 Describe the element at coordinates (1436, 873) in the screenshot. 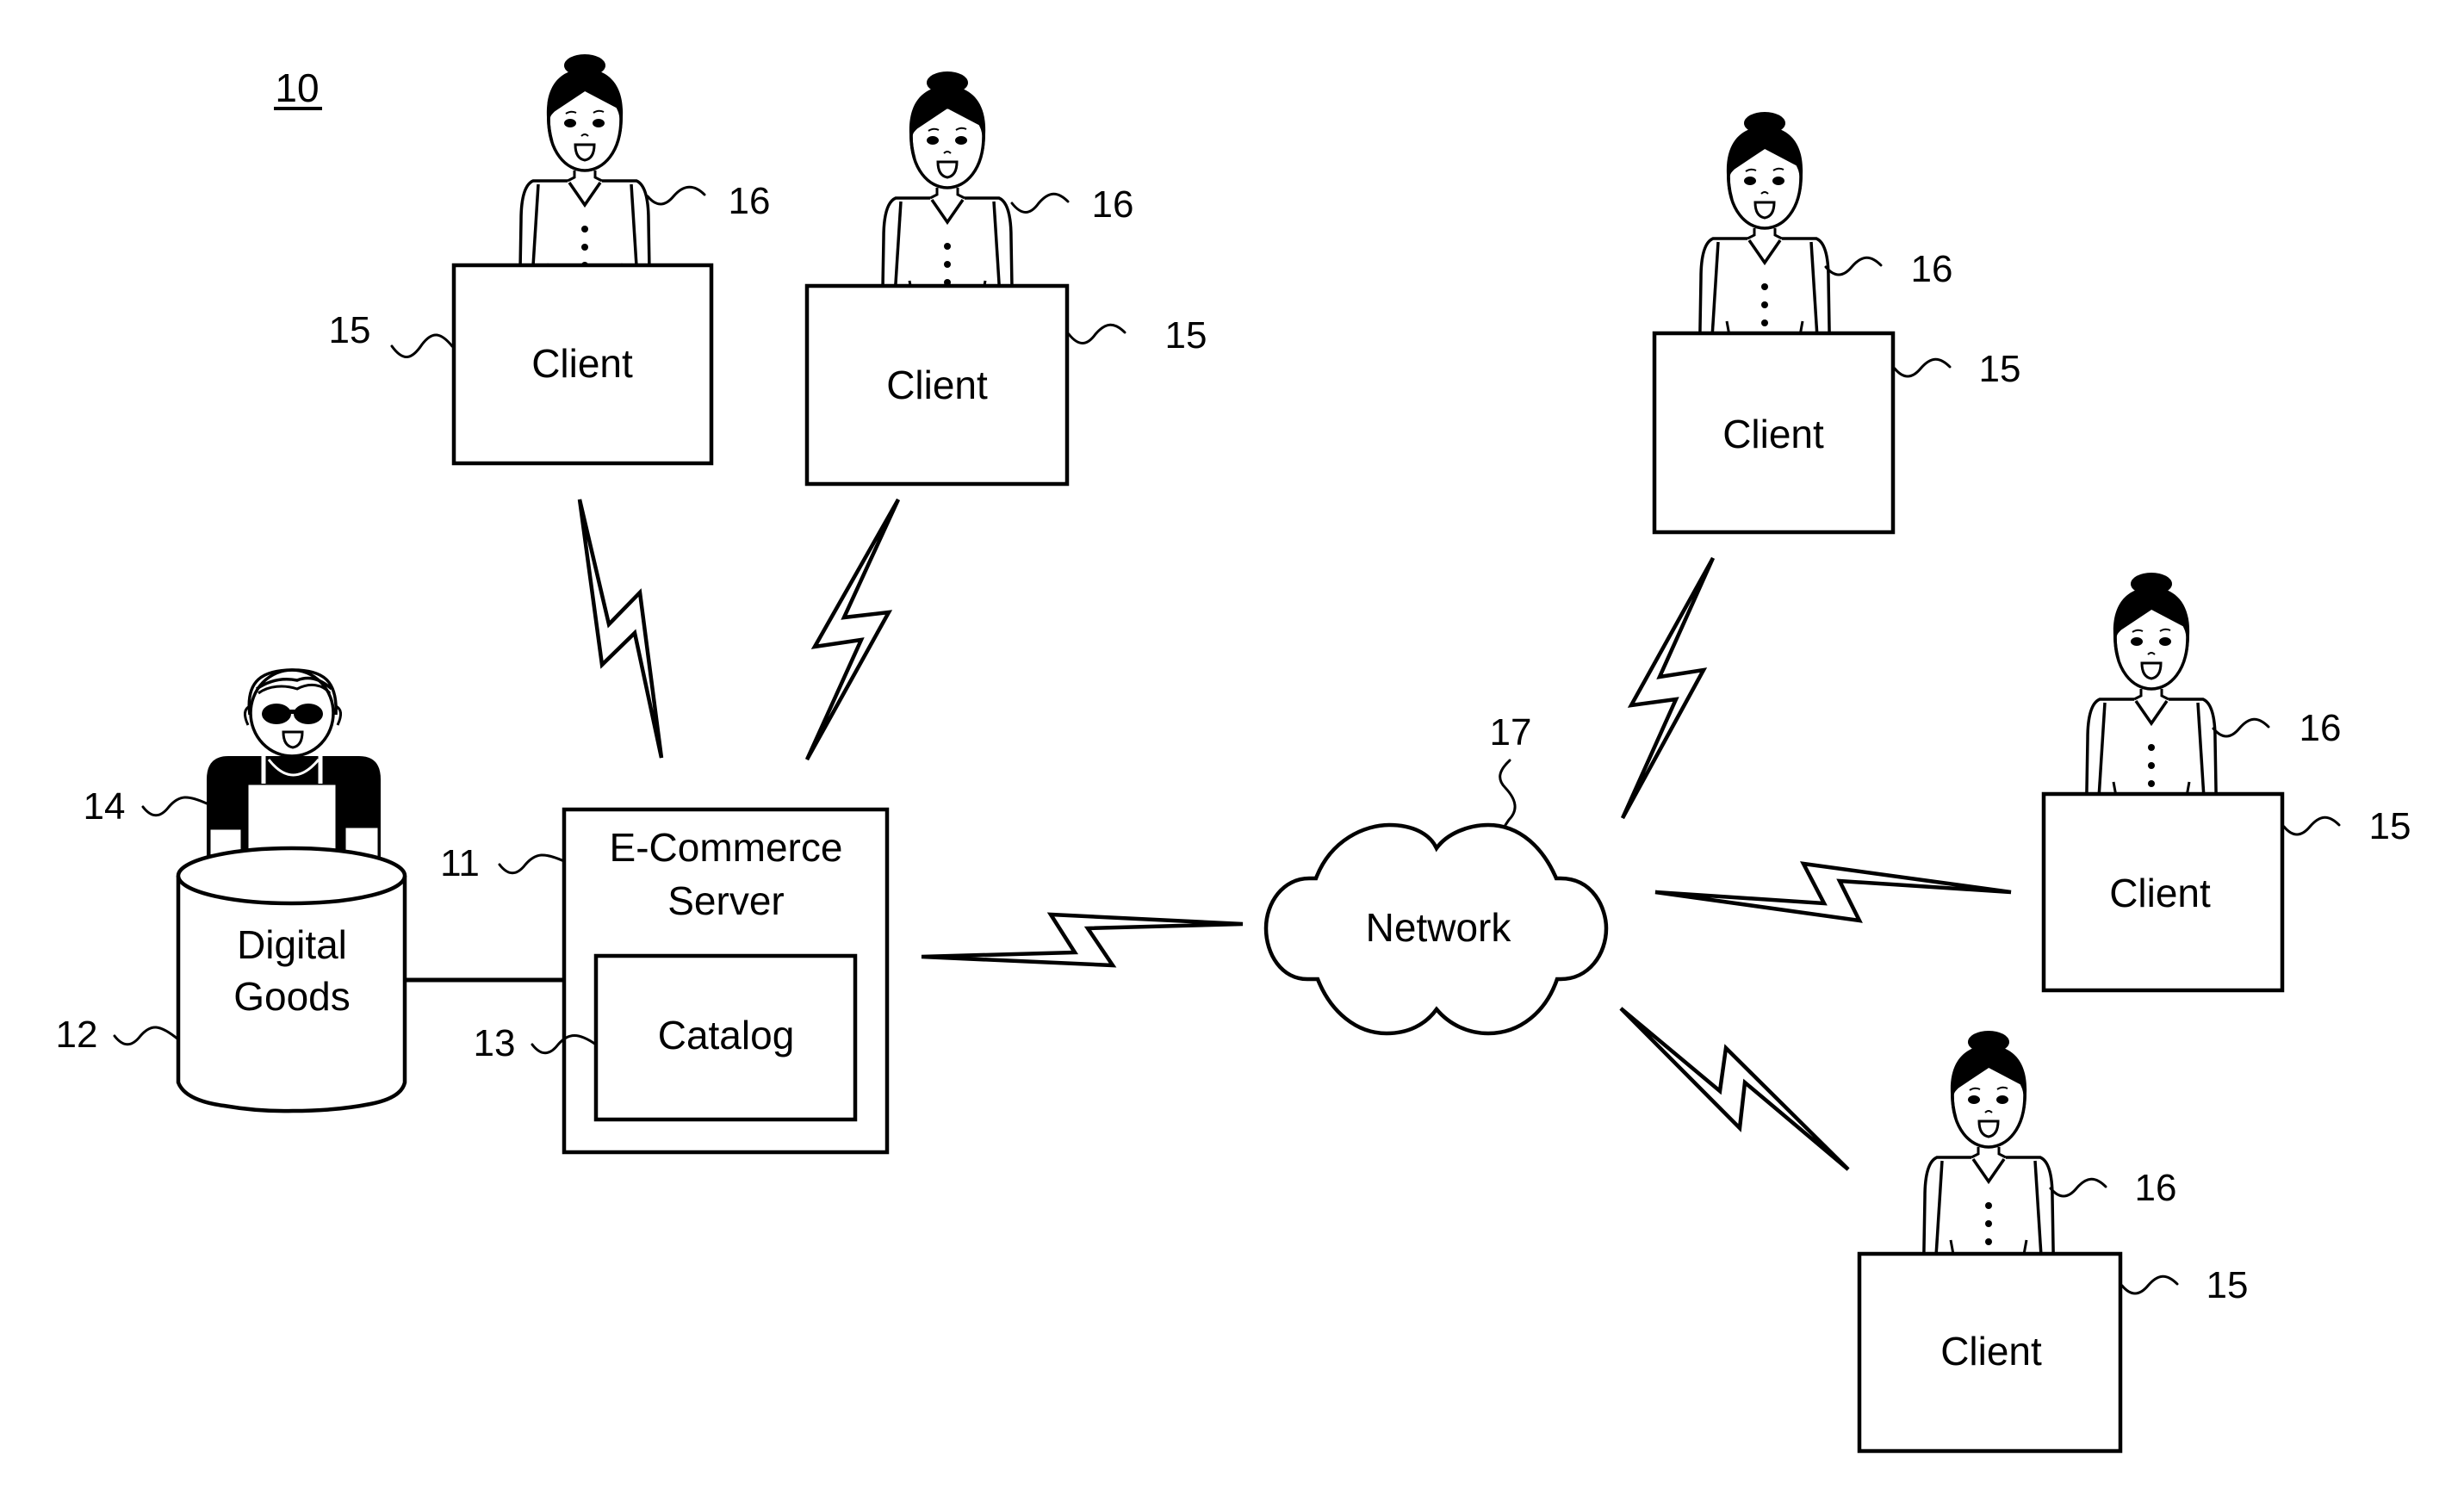

I see `network-cloud: Network 17` at that location.